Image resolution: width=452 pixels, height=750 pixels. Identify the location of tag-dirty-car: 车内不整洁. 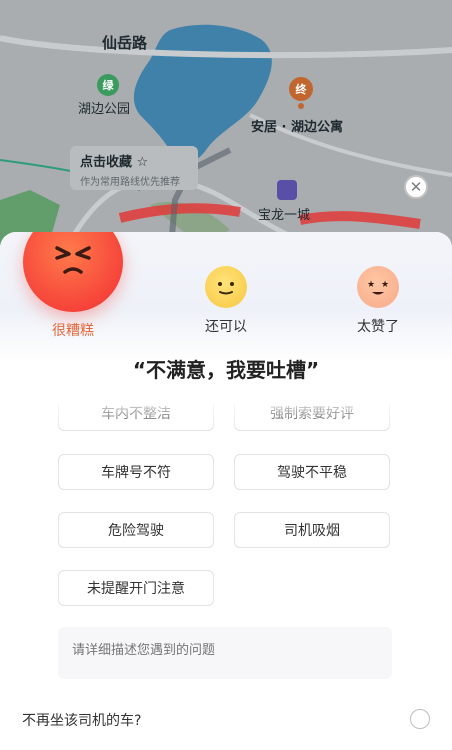
(136, 416).